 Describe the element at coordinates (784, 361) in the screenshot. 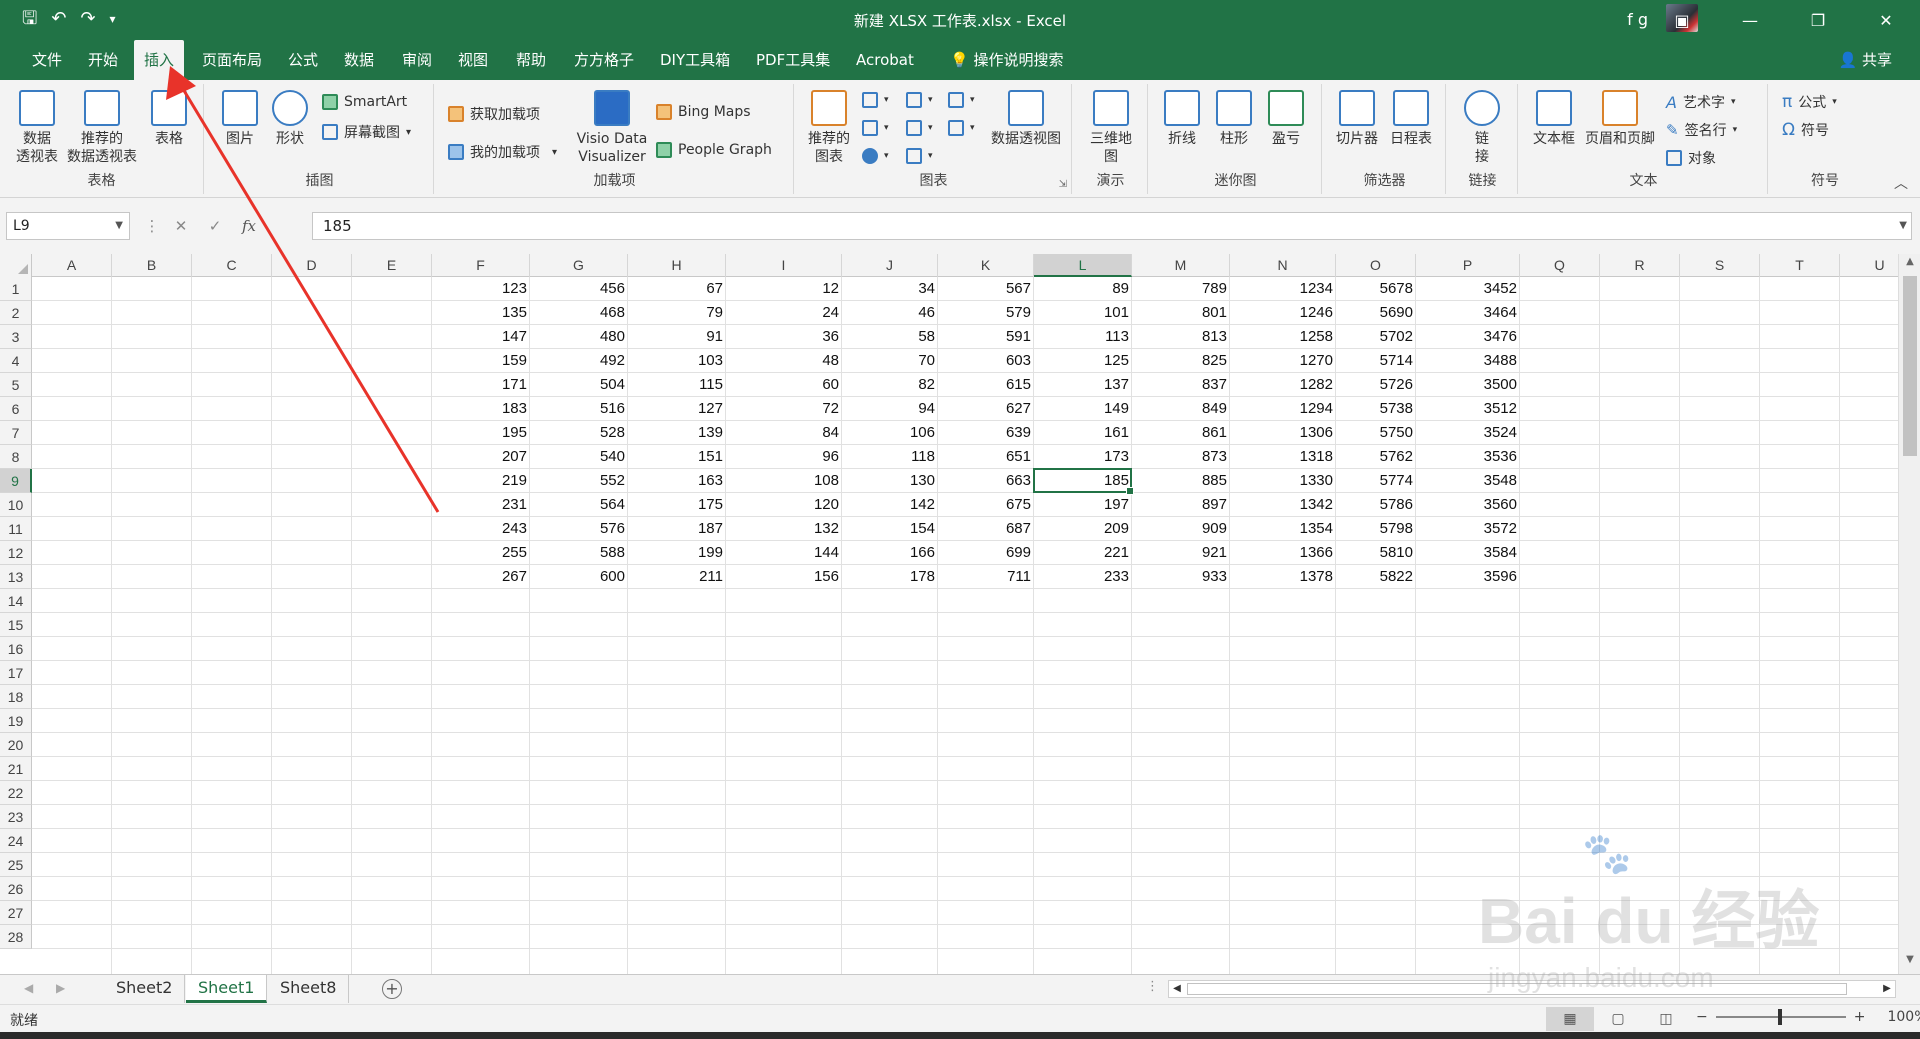

I see `cell-i4: 48` at that location.